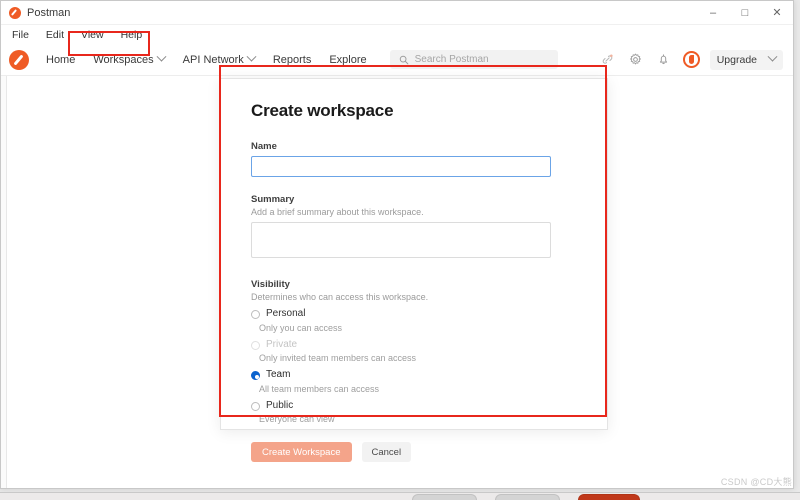  Describe the element at coordinates (319, 388) in the screenshot. I see `radio-description: All team members can access` at that location.